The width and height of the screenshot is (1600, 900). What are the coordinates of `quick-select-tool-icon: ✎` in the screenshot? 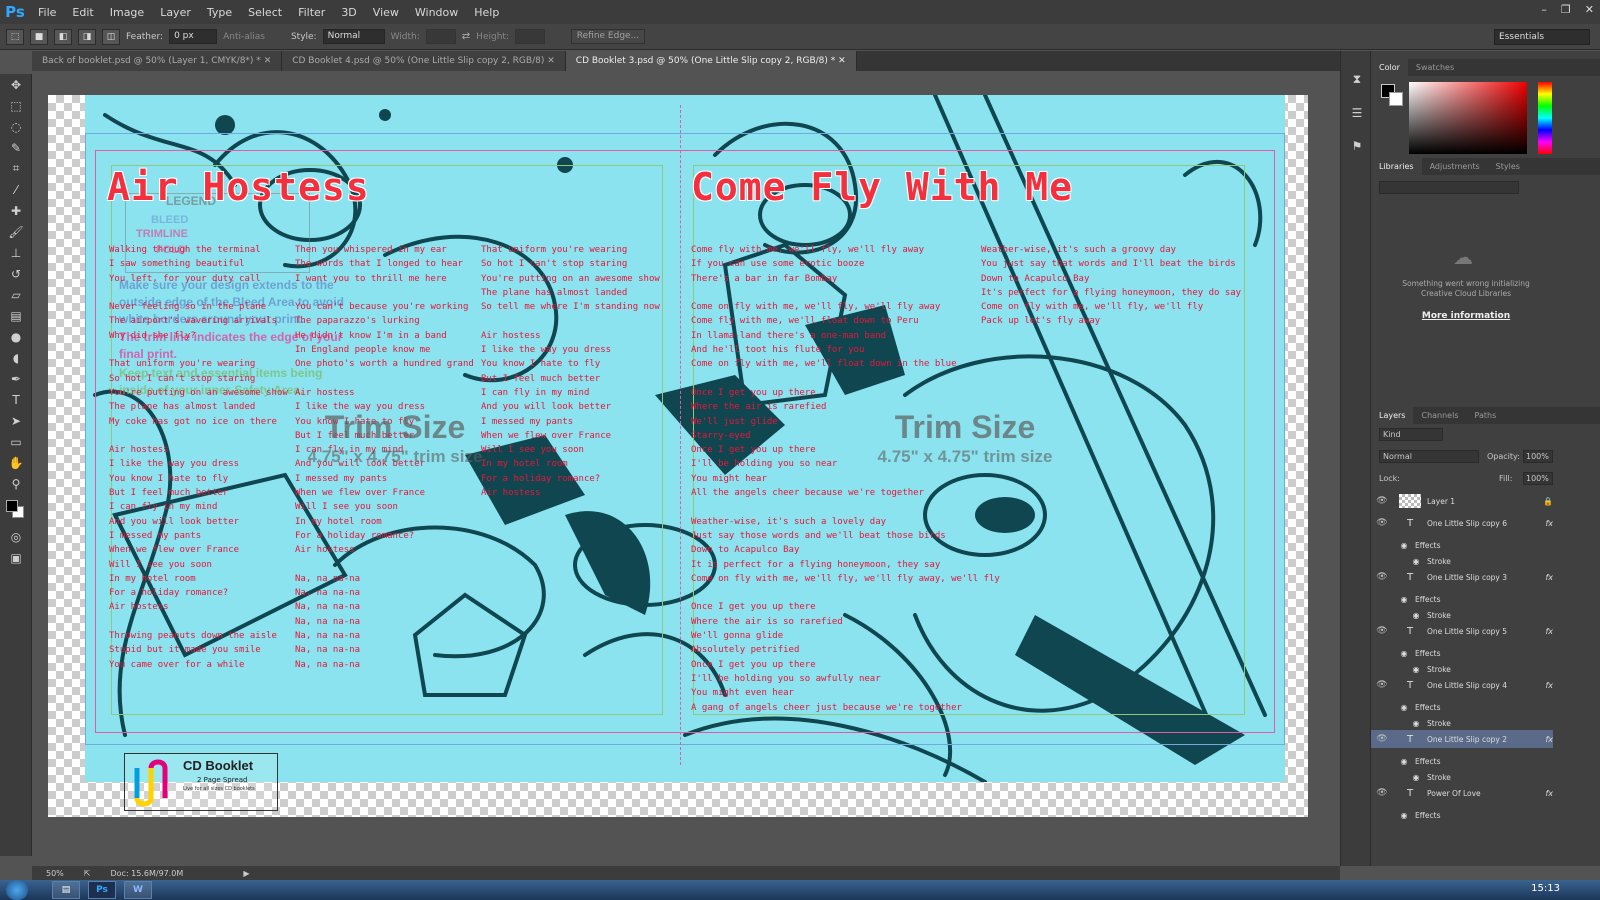 It's located at (16, 147).